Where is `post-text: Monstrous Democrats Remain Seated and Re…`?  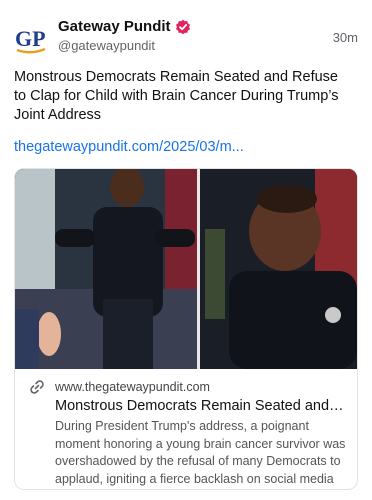 post-text: Monstrous Democrats Remain Seated and Re… is located at coordinates (176, 96).